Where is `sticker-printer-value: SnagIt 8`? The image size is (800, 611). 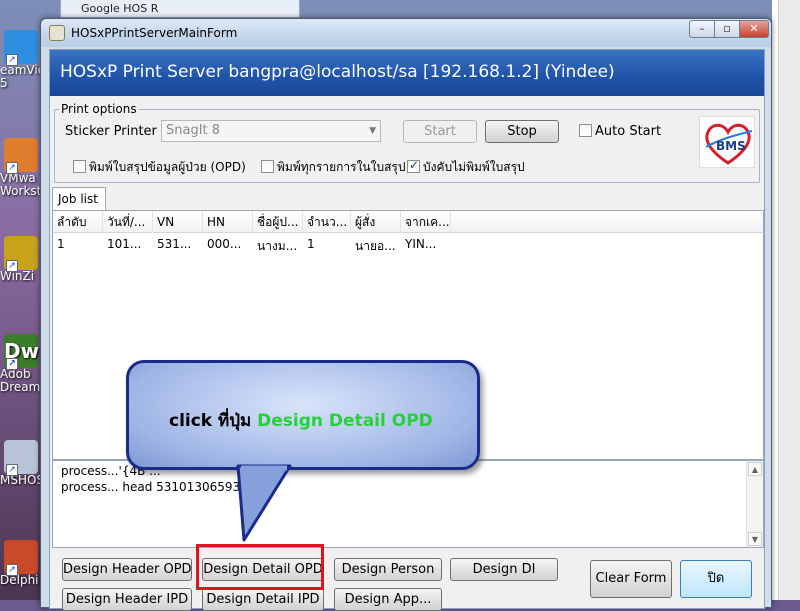
sticker-printer-value: SnagIt 8 is located at coordinates (193, 130).